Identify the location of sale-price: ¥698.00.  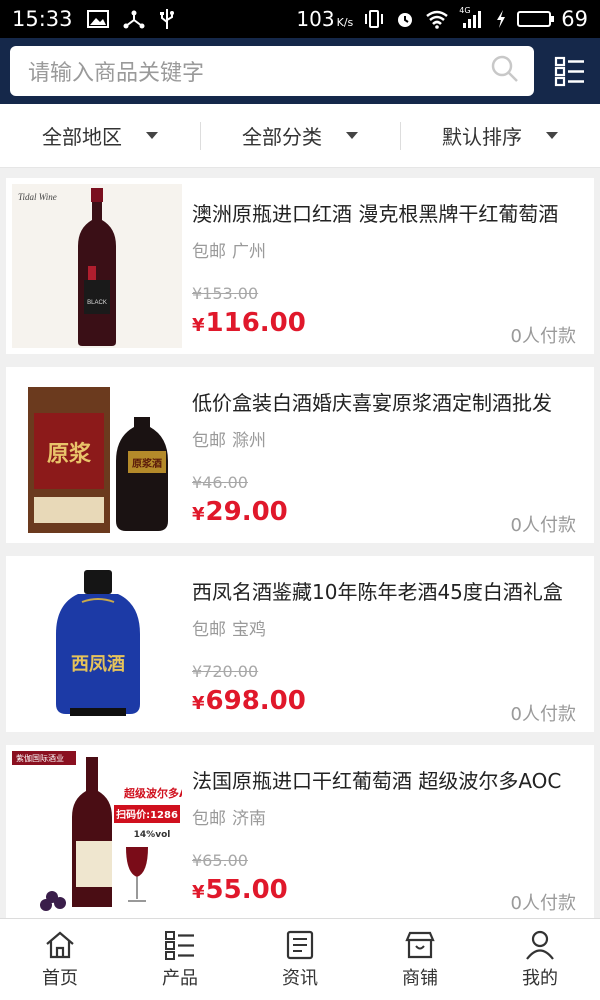
(249, 701).